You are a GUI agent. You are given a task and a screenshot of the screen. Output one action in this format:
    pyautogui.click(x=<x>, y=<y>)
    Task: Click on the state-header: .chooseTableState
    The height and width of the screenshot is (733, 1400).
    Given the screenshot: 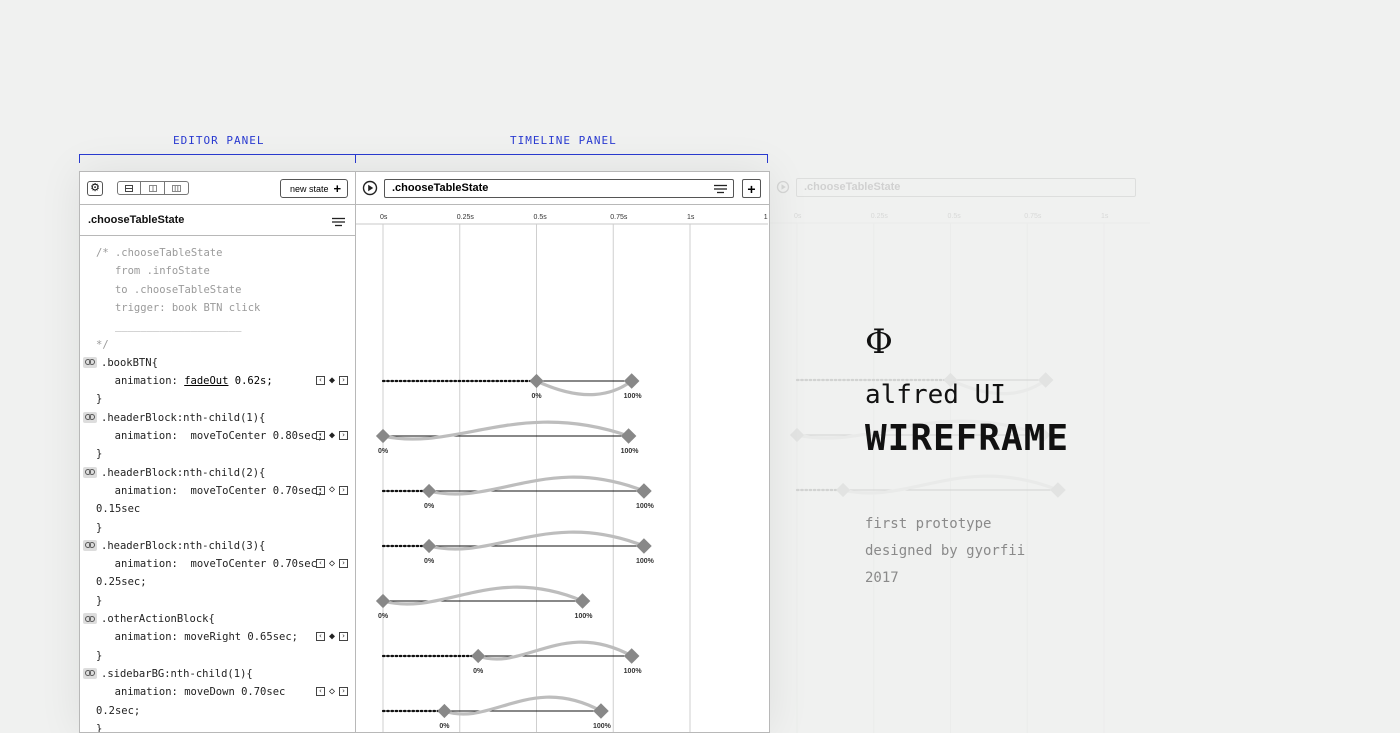 What is the action you would take?
    pyautogui.click(x=217, y=220)
    